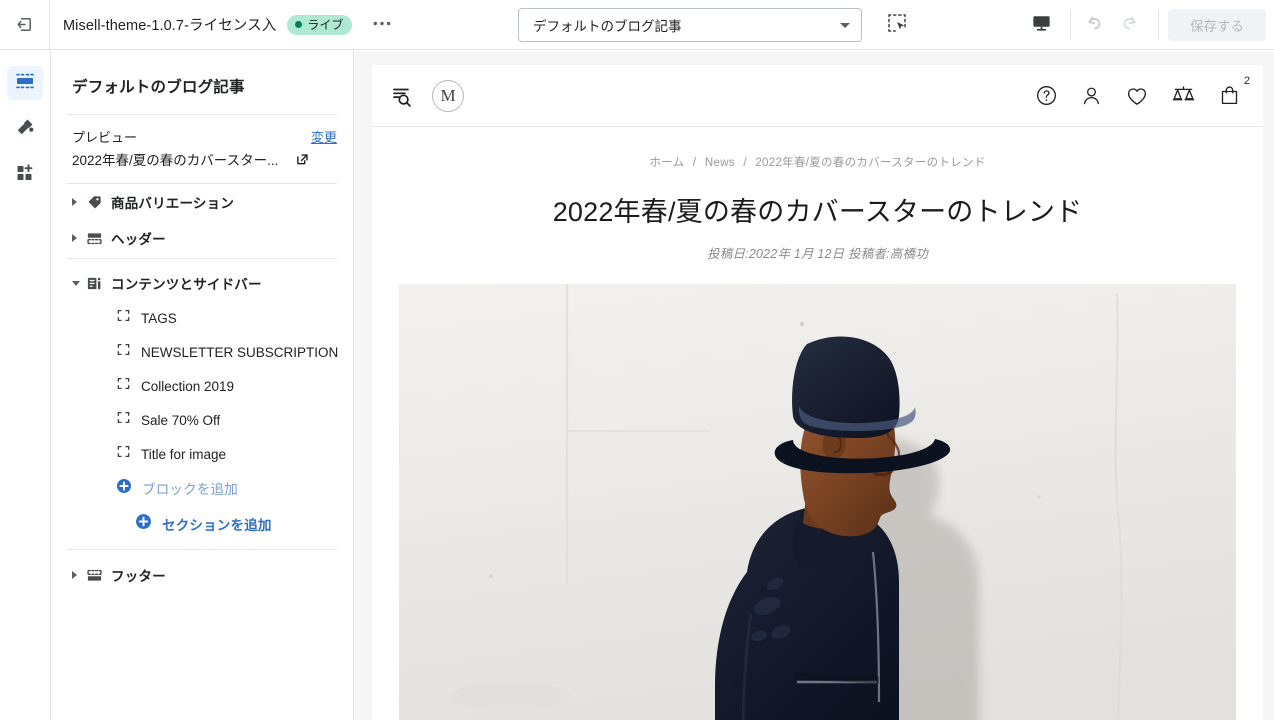 Image resolution: width=1274 pixels, height=720 pixels. Describe the element at coordinates (302, 159) in the screenshot. I see `external-link-icon` at that location.